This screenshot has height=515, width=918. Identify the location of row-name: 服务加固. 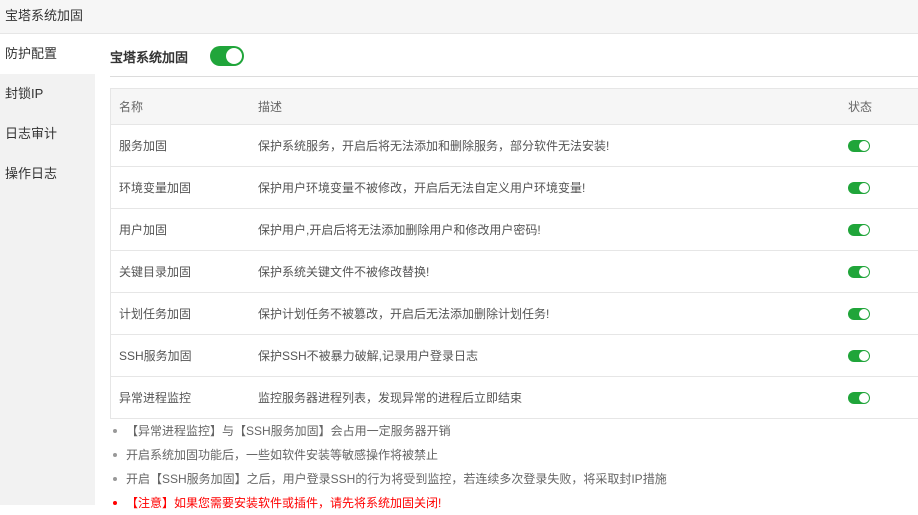
(181, 146).